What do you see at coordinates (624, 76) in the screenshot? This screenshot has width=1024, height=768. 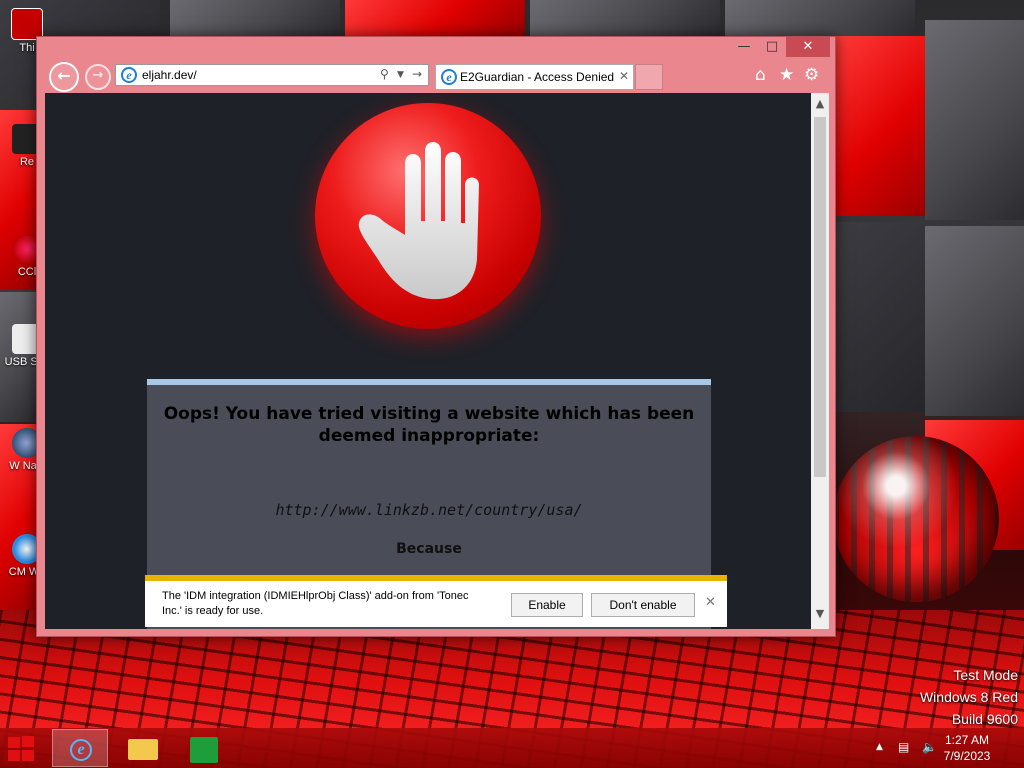 I see `tab-close-icon: ✕` at bounding box center [624, 76].